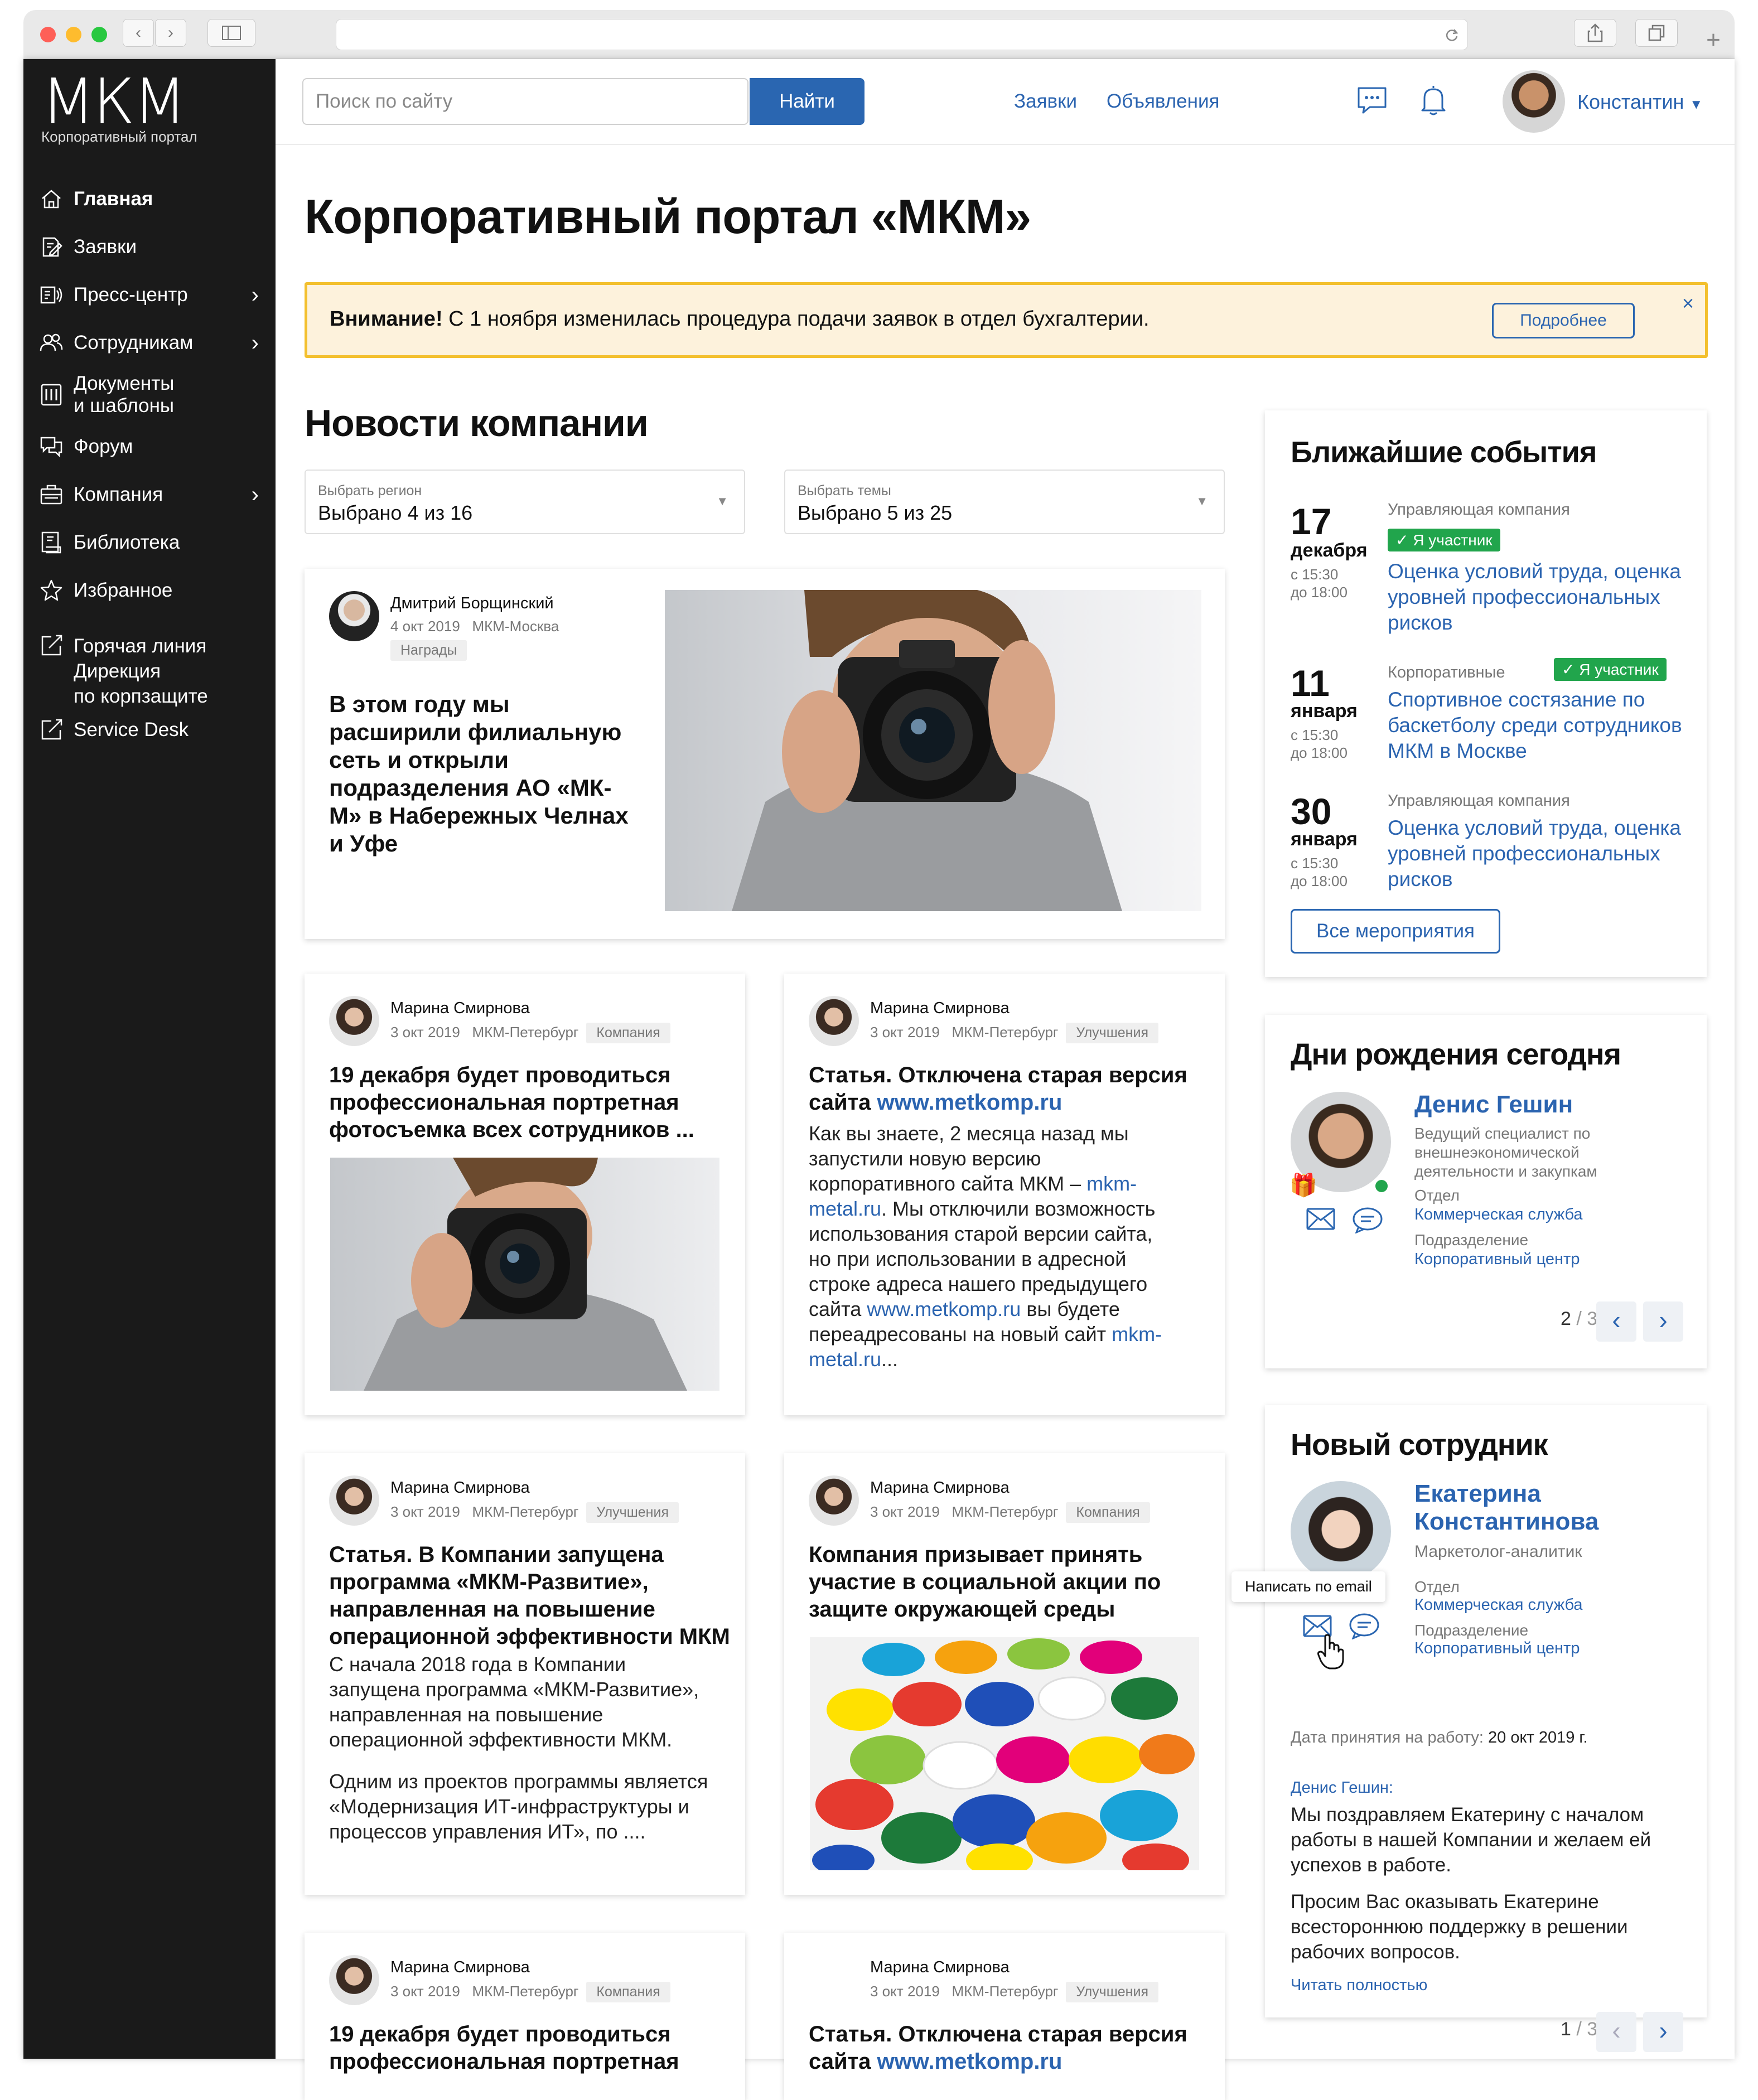  What do you see at coordinates (1656, 33) in the screenshot?
I see `tabs-button` at bounding box center [1656, 33].